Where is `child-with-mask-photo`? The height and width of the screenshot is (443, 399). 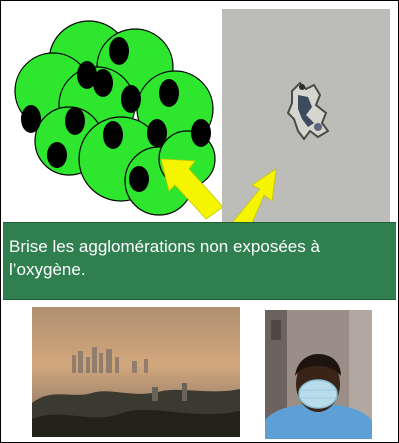
child-with-mask-photo is located at coordinates (318, 374).